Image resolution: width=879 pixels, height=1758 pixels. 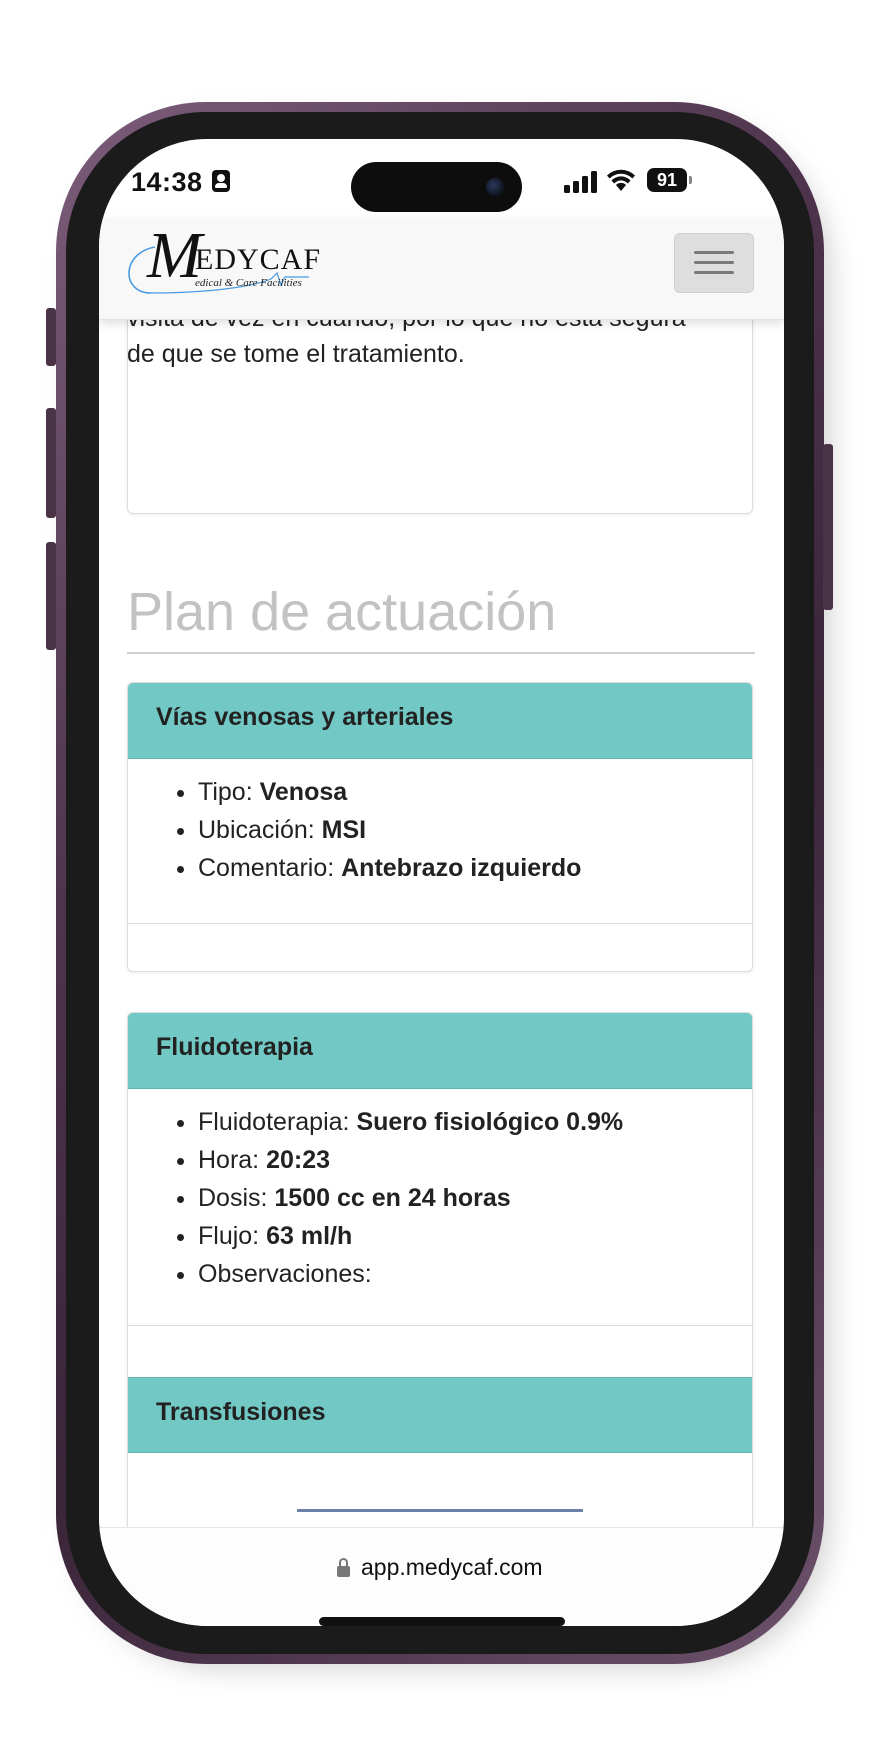 What do you see at coordinates (234, 1047) in the screenshot?
I see `fluido-card-title: Fluidoterapia` at bounding box center [234, 1047].